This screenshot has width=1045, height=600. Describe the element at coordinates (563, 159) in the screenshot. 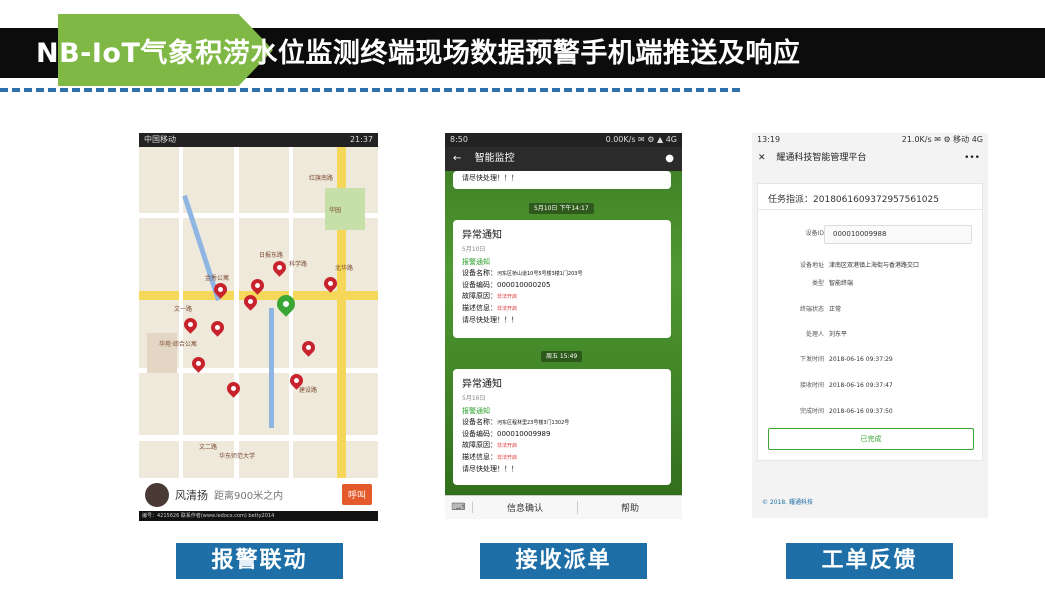

I see `app-bar: ← 智能监控 ●` at that location.